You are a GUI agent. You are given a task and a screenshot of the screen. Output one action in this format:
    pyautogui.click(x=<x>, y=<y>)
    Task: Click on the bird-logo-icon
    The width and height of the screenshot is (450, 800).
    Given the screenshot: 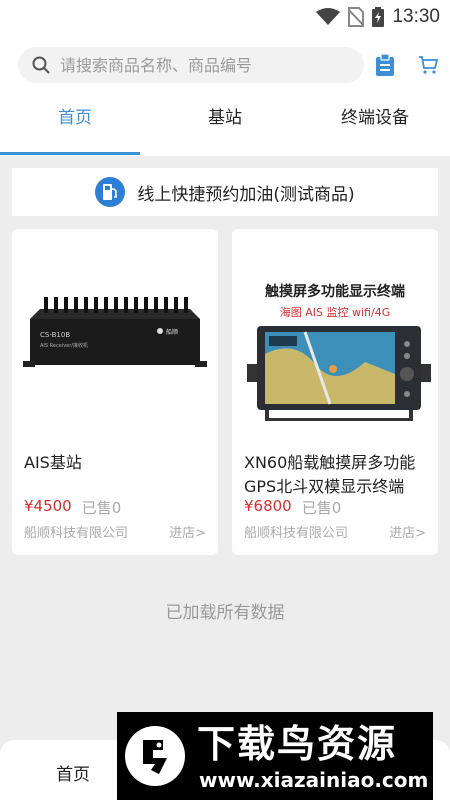 What is the action you would take?
    pyautogui.click(x=155, y=756)
    